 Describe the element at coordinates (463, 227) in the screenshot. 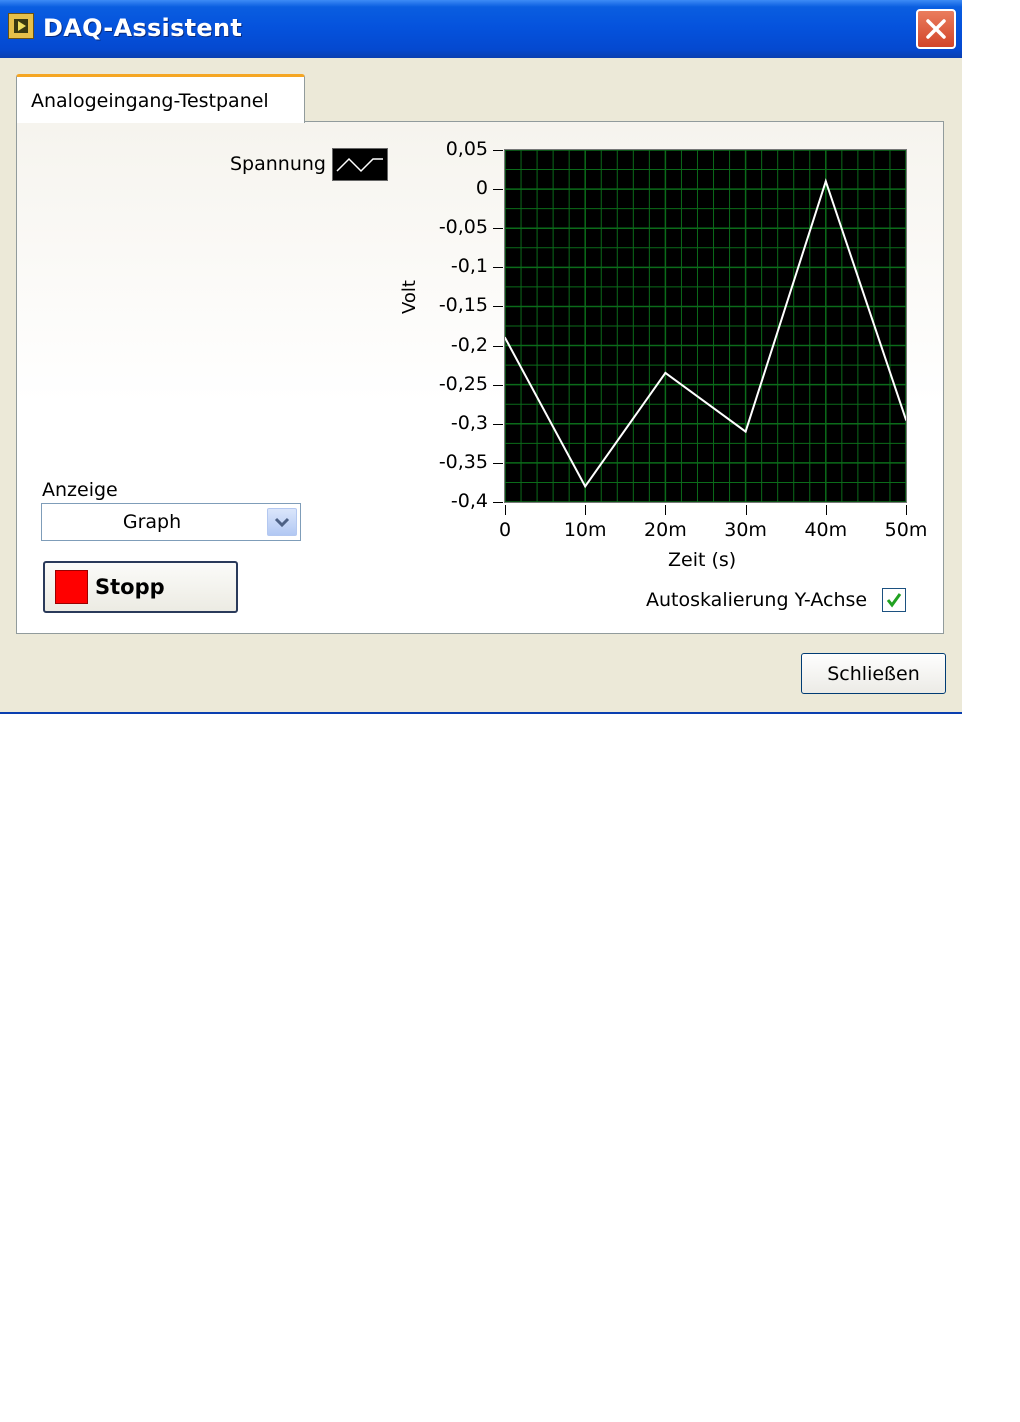

I see `y-tick-label: -0,05` at that location.